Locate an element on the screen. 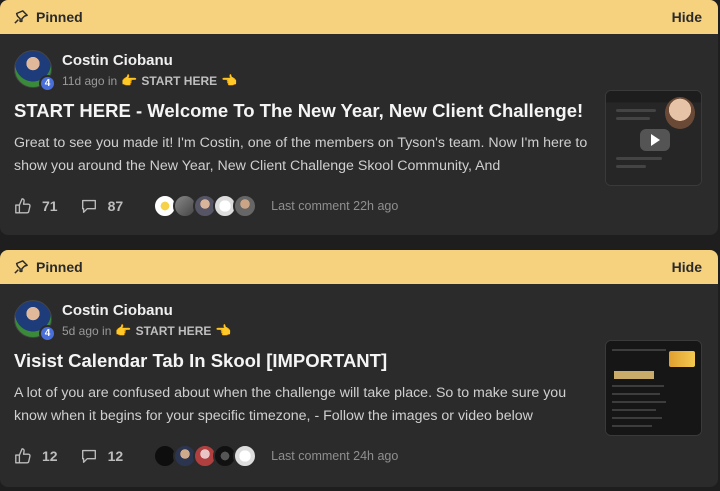 The image size is (720, 491). post-title: Visist Calendar Tab In Skool [IMPORTANT] is located at coordinates (304, 361).